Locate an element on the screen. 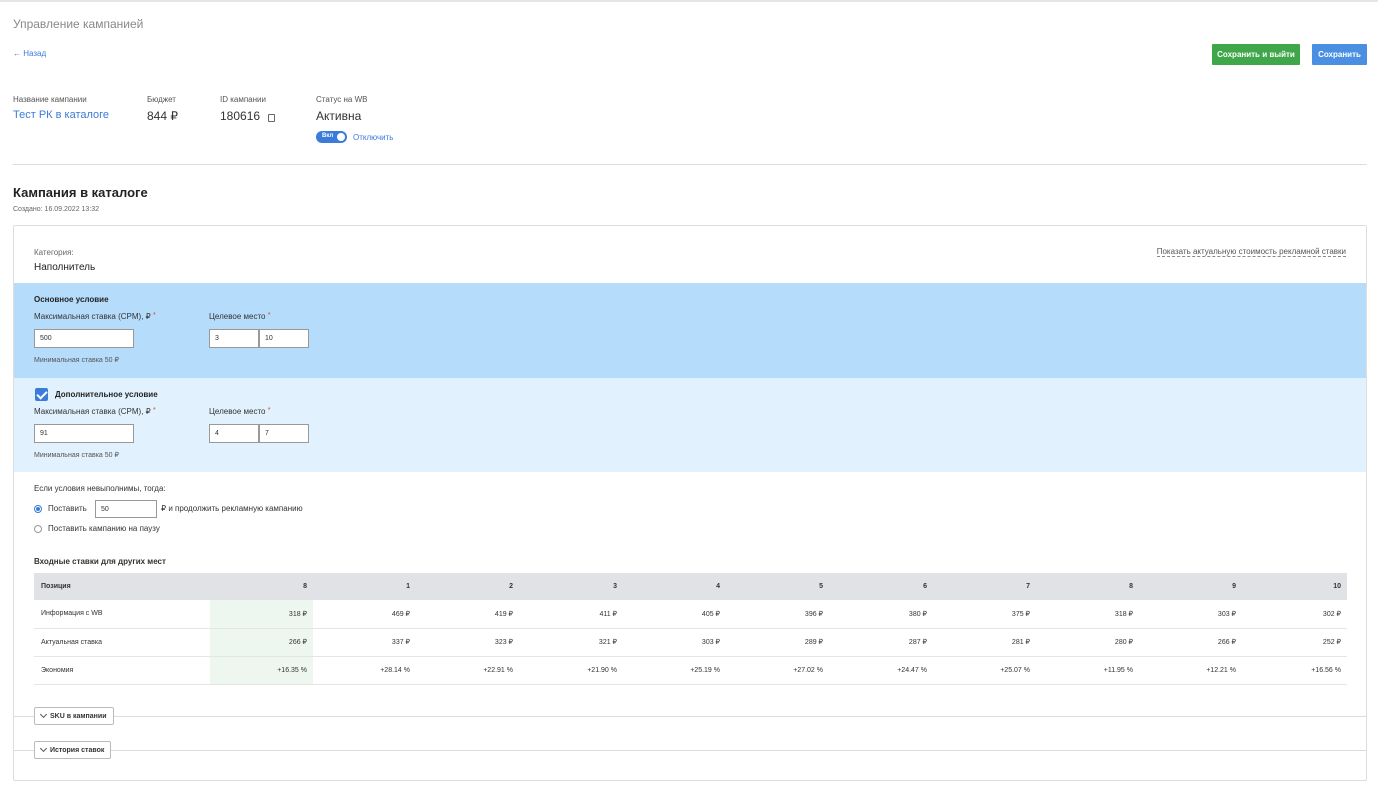 This screenshot has height=788, width=1378. history-accordion-label: История ставок is located at coordinates (77, 750).